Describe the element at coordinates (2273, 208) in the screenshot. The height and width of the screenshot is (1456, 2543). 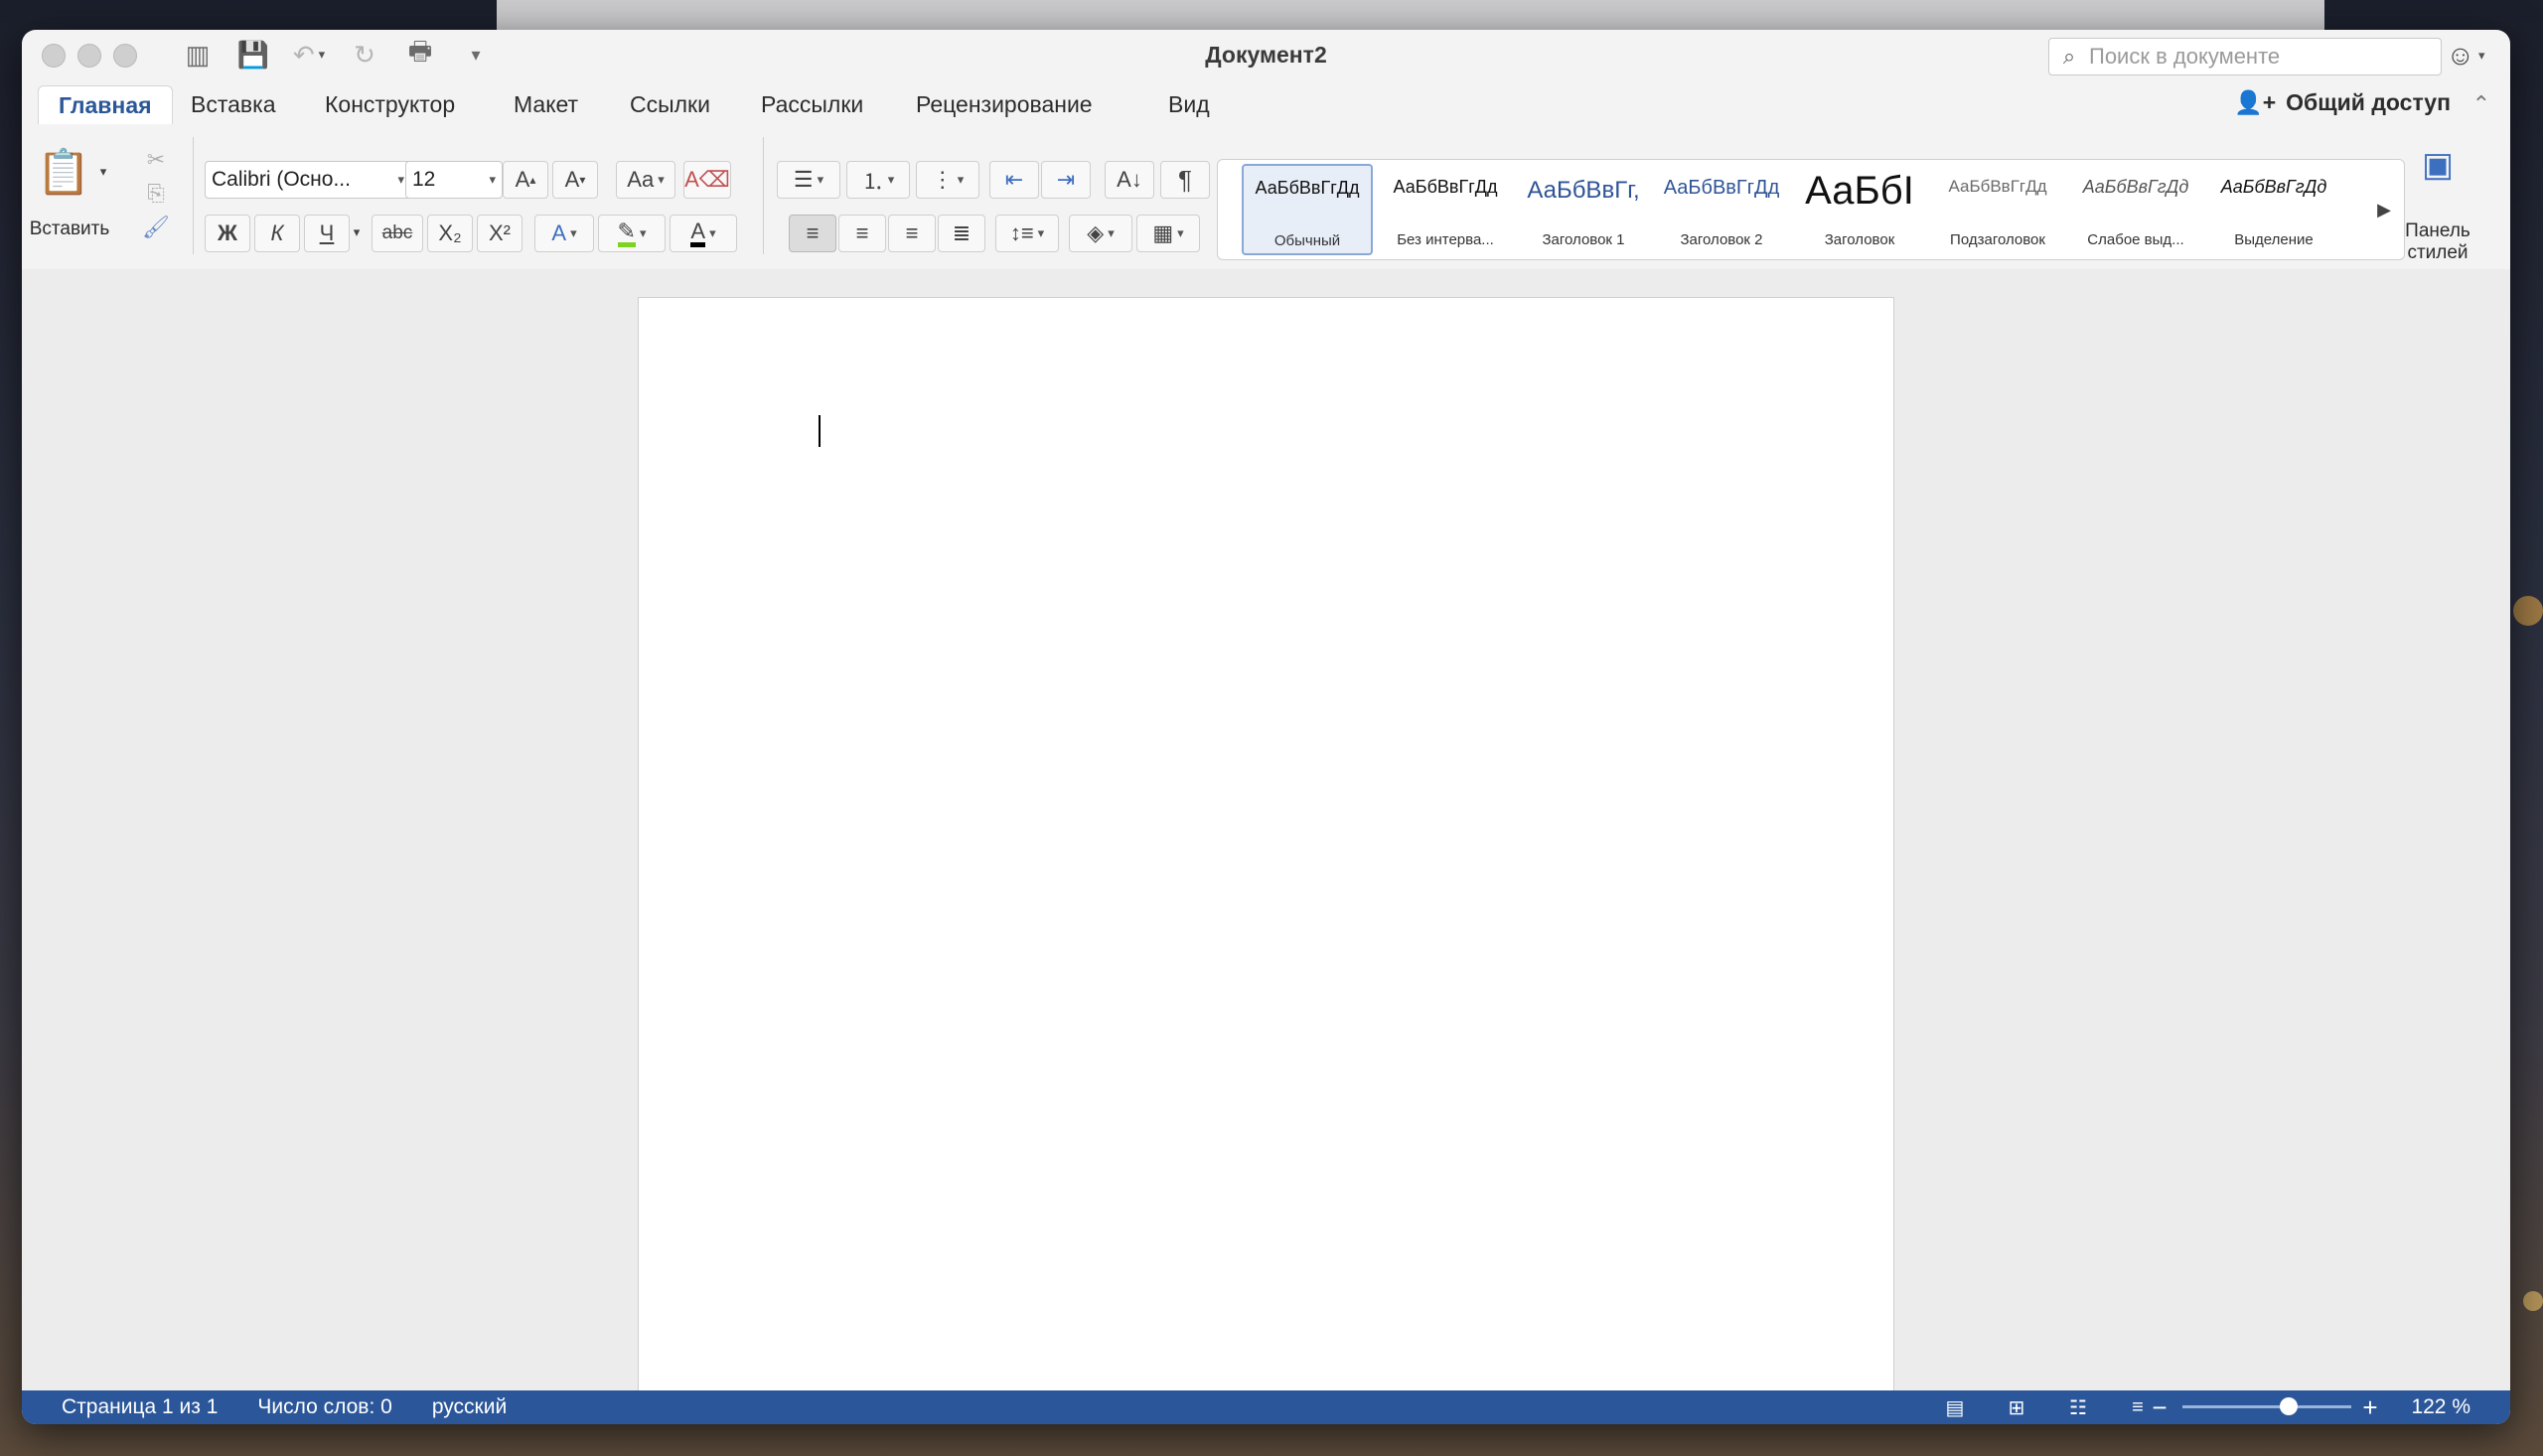
I see `style-emphasis: АаБбВвГгДд Выделение` at that location.